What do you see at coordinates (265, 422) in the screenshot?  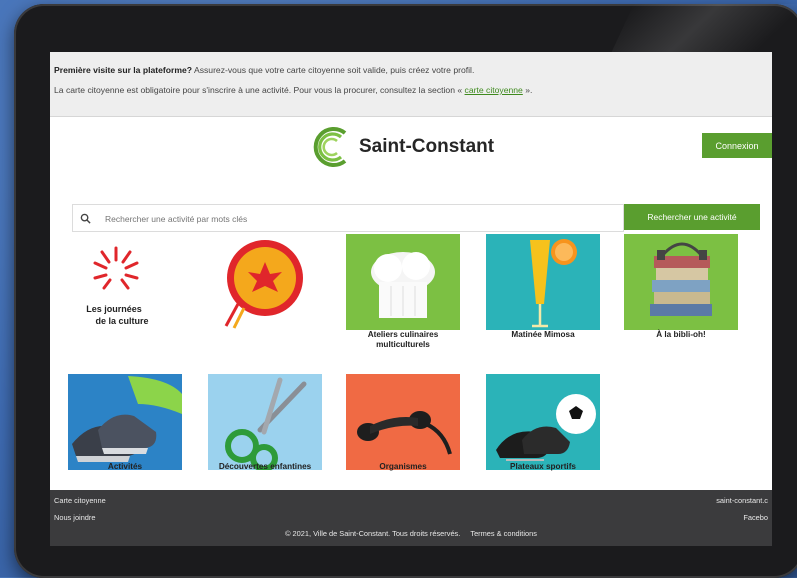 I see `scissors-image` at bounding box center [265, 422].